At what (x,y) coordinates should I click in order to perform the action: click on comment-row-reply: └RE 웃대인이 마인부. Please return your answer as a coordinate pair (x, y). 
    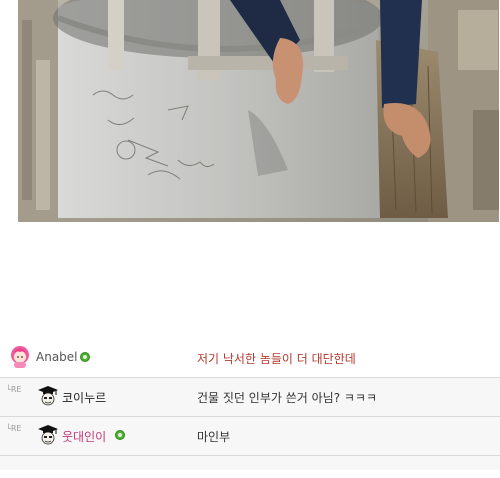
    Looking at the image, I should click on (250, 436).